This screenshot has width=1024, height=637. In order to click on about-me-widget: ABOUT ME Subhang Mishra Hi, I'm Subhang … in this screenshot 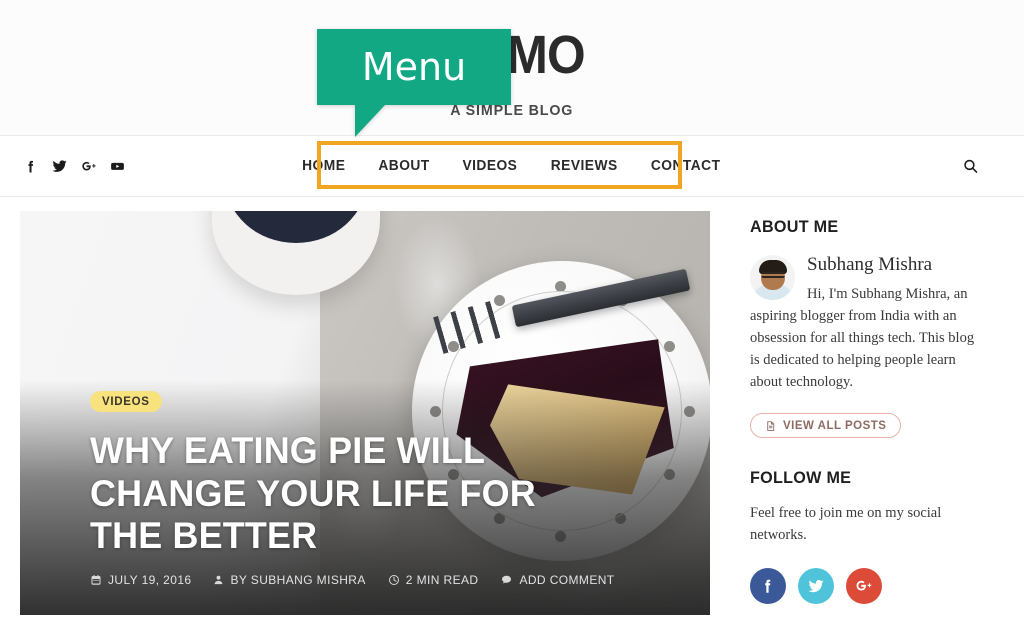, I will do `click(866, 327)`.